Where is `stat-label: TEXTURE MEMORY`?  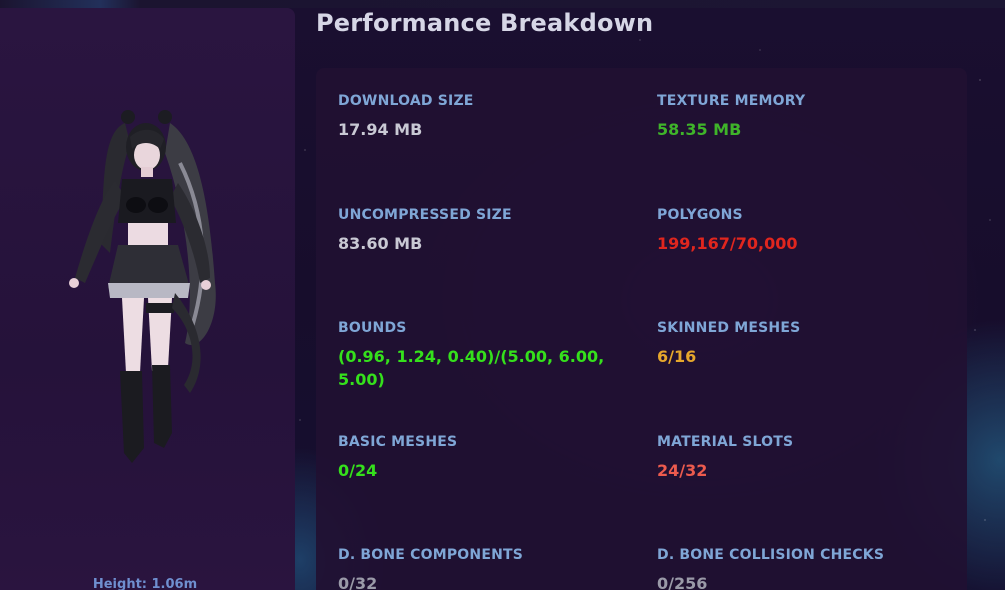 stat-label: TEXTURE MEMORY is located at coordinates (731, 101).